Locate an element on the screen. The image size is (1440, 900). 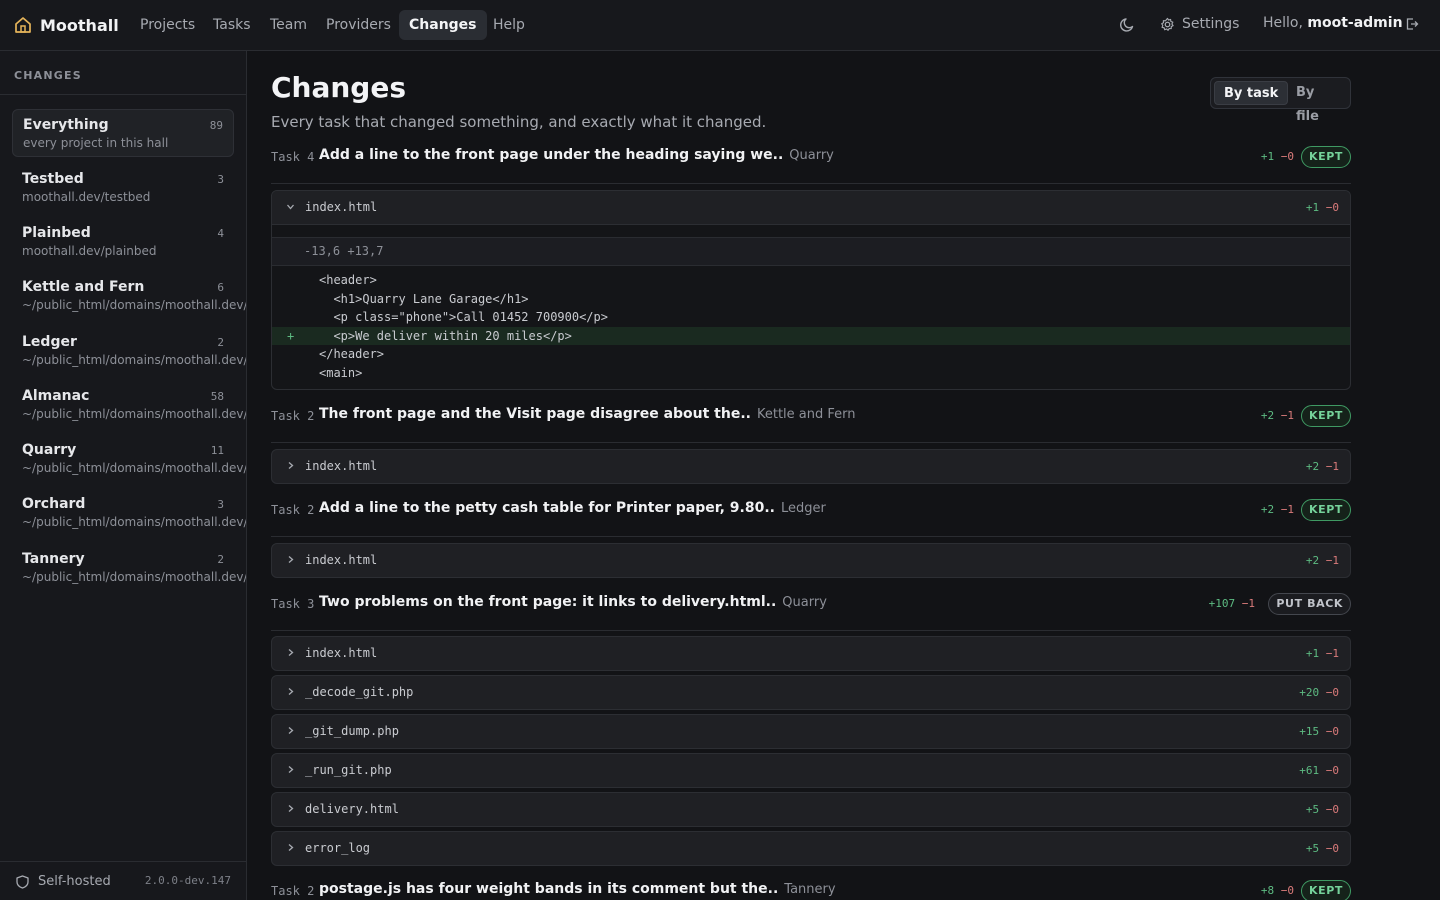
brand: Moothall is located at coordinates (66, 25).